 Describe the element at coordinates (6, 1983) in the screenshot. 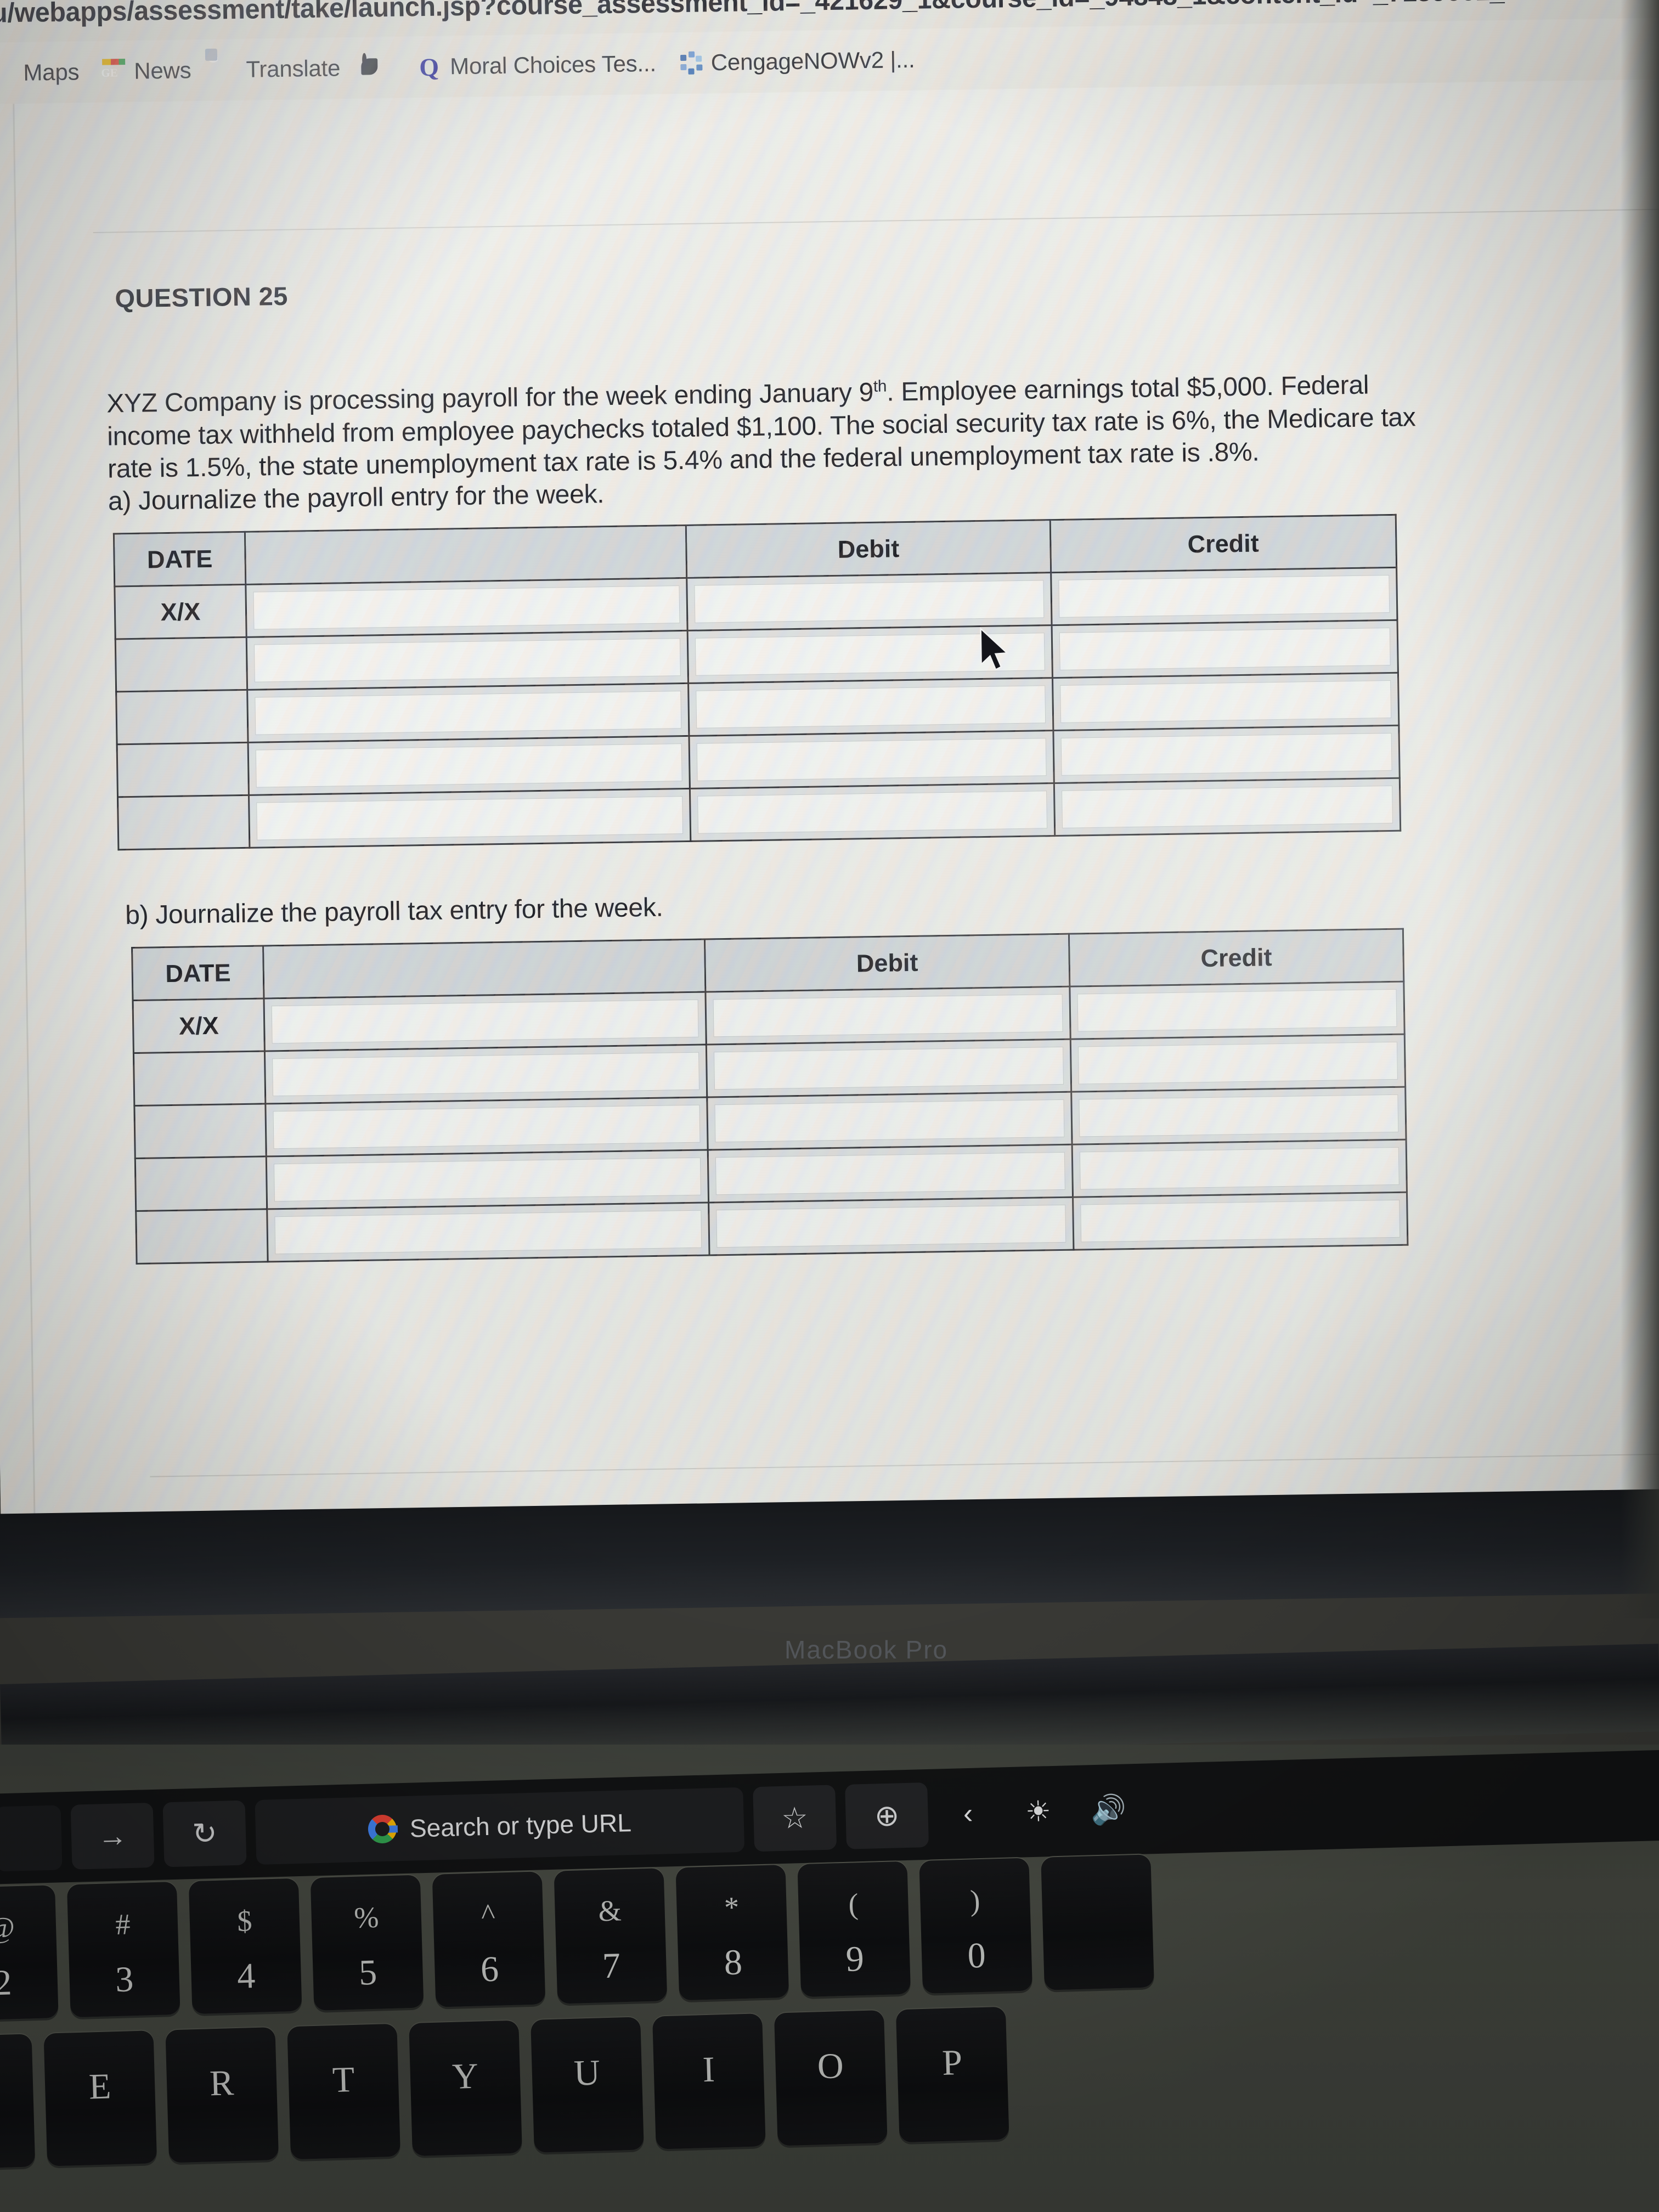

I see `key-bottom-label: 2` at that location.